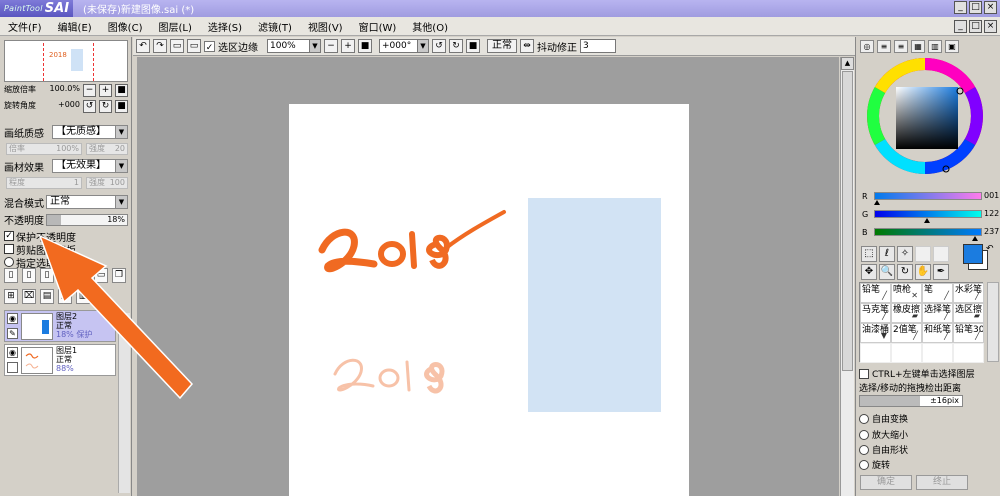 The image size is (1000, 496). I want to click on chevron-up-icon: ▲, so click(847, 63).